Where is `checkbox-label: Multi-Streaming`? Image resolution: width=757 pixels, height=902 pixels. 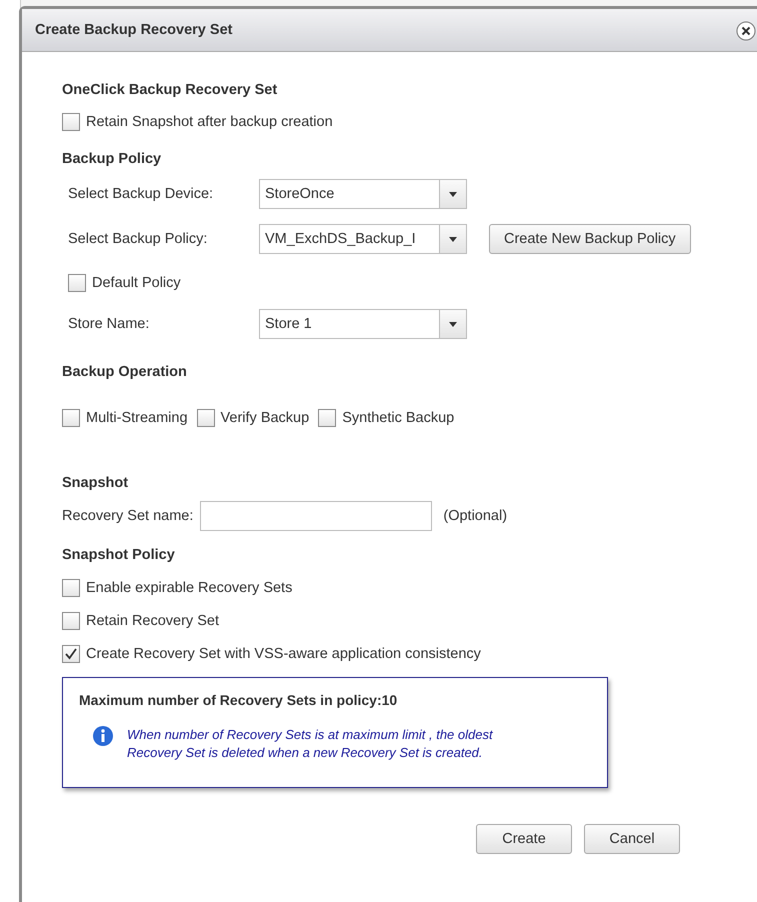
checkbox-label: Multi-Streaming is located at coordinates (137, 418).